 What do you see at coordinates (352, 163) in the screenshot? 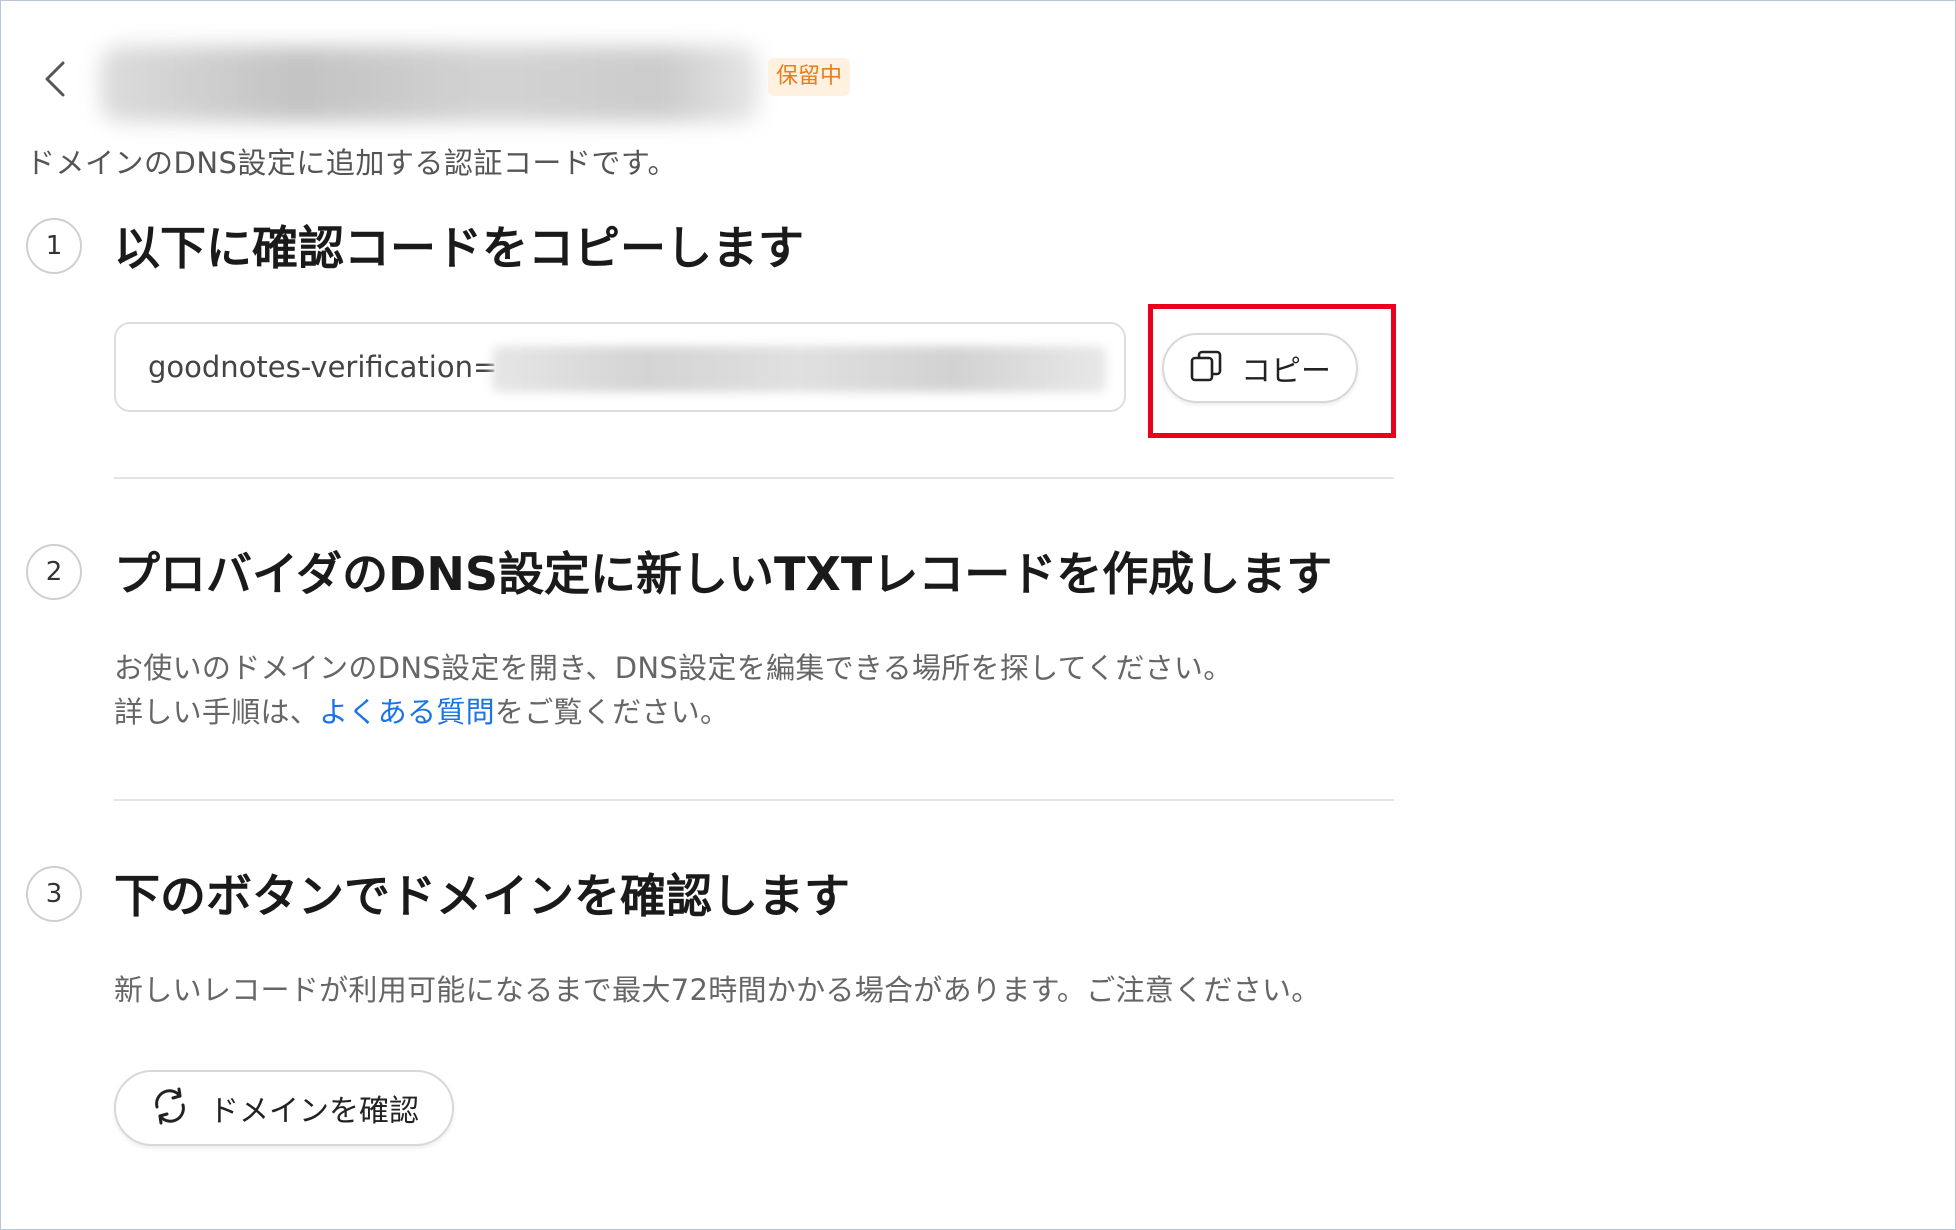
I see `page-subtitle: ドメインのDNS設定に追加する認証コードです。` at bounding box center [352, 163].